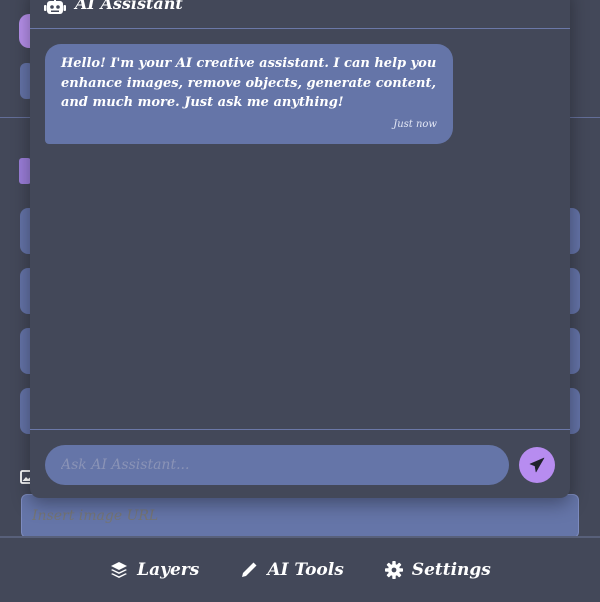  I want to click on layers-icon, so click(119, 570).